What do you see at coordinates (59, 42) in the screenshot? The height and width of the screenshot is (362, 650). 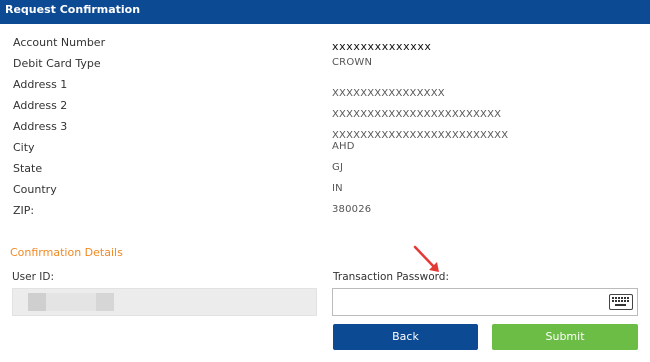 I see `detail-label: Account Number` at bounding box center [59, 42].